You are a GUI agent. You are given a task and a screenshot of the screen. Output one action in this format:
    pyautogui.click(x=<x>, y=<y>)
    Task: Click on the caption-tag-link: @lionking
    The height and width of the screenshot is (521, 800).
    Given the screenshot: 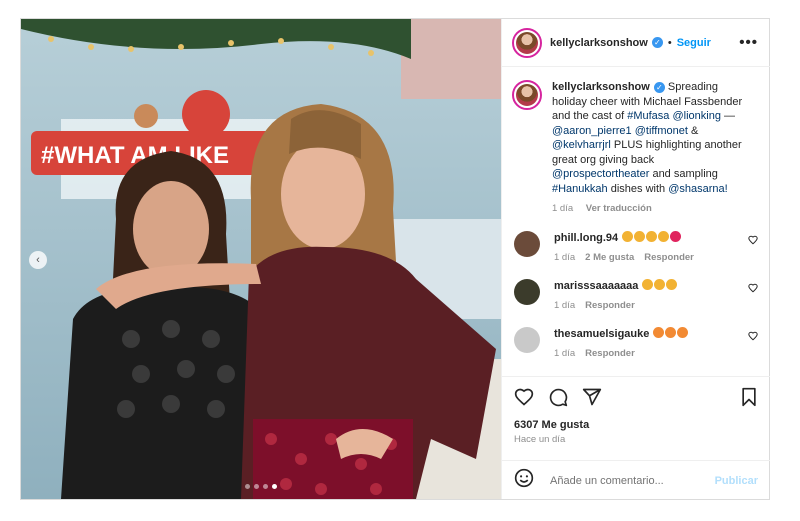 What is the action you would take?
    pyautogui.click(x=696, y=116)
    